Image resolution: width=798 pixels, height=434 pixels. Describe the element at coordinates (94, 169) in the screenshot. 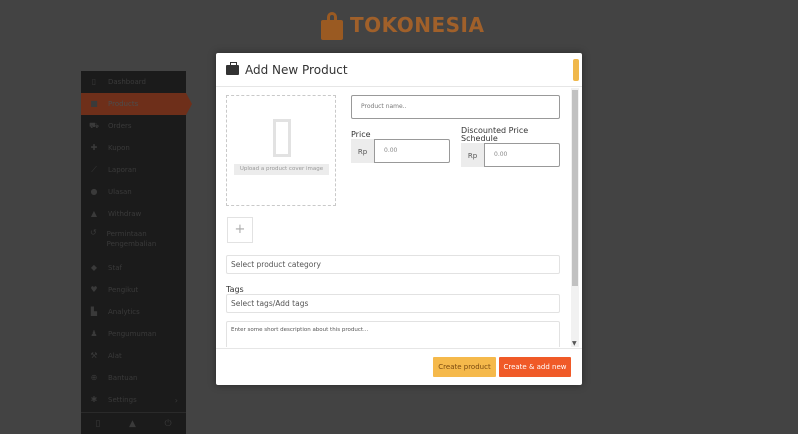

I see `chart-icon: ⟋` at that location.